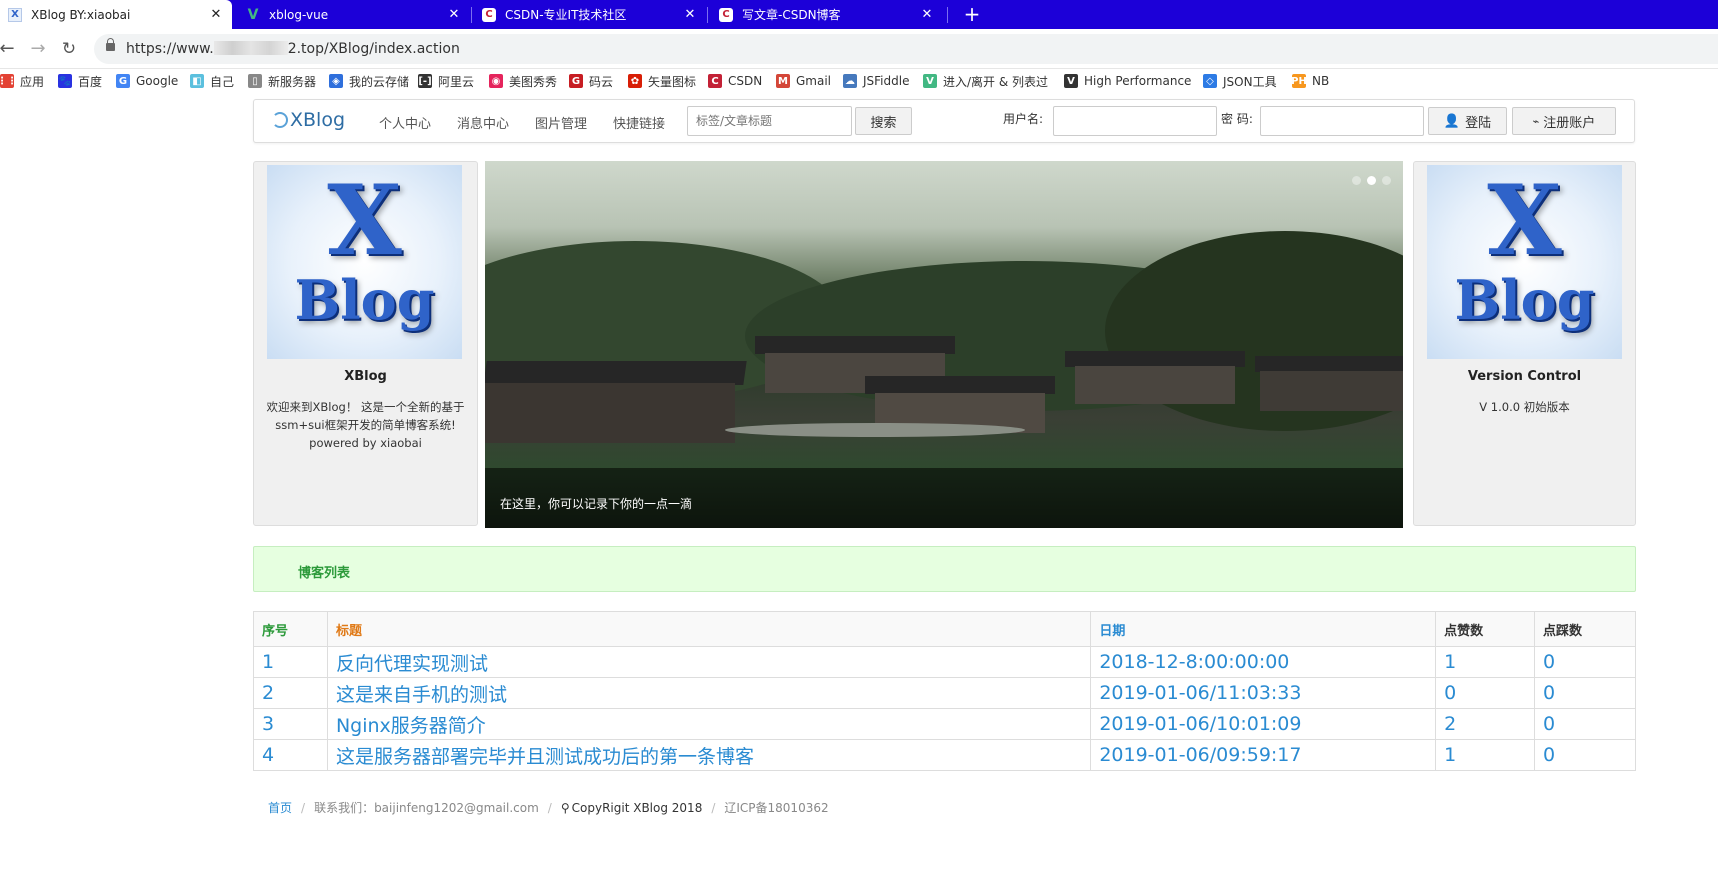 This screenshot has height=896, width=1718. Describe the element at coordinates (709, 724) in the screenshot. I see `cell-title: Nginx服务器简介` at that location.